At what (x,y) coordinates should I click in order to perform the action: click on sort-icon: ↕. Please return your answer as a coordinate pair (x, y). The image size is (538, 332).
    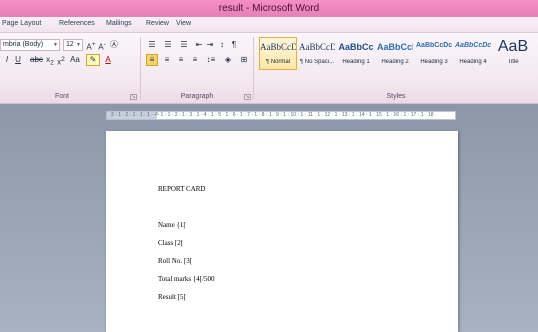
    Looking at the image, I should click on (222, 45).